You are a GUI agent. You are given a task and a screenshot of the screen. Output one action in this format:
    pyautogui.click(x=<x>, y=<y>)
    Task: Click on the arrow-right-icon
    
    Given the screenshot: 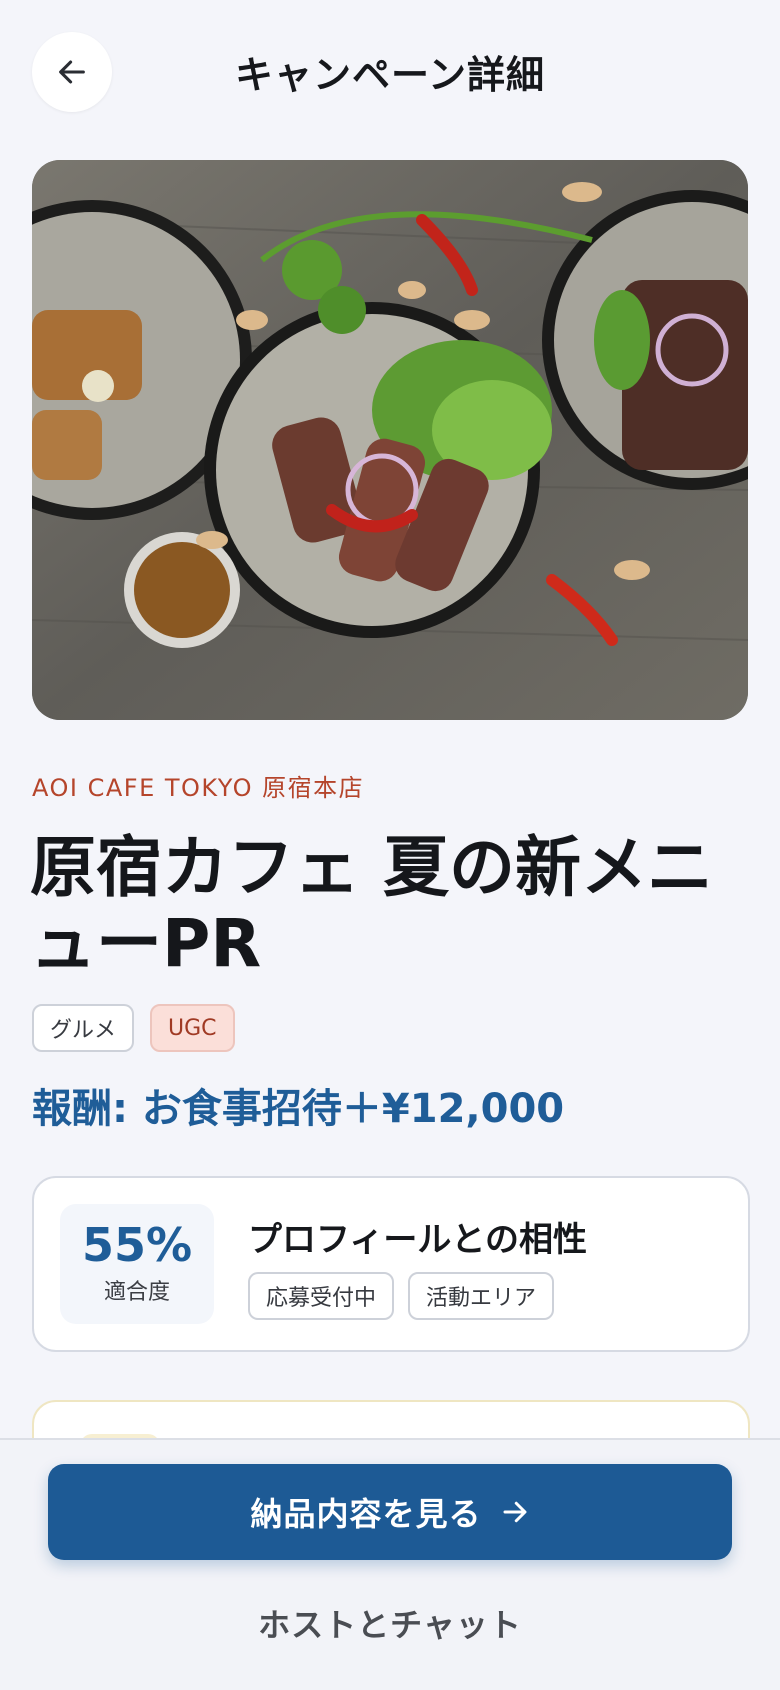 What is the action you would take?
    pyautogui.click(x=514, y=1512)
    